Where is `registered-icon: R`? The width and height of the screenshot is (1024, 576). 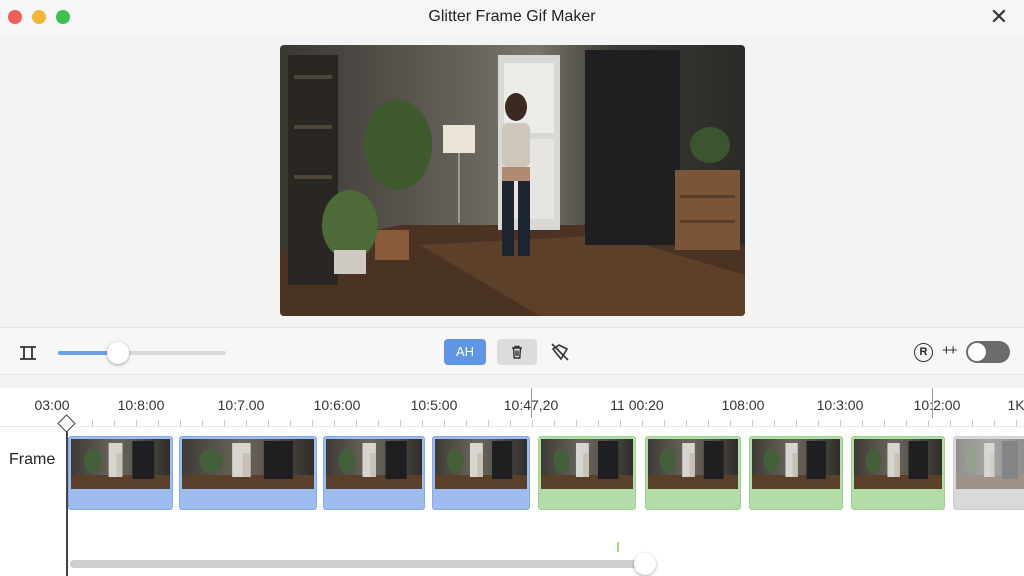 registered-icon: R is located at coordinates (923, 352).